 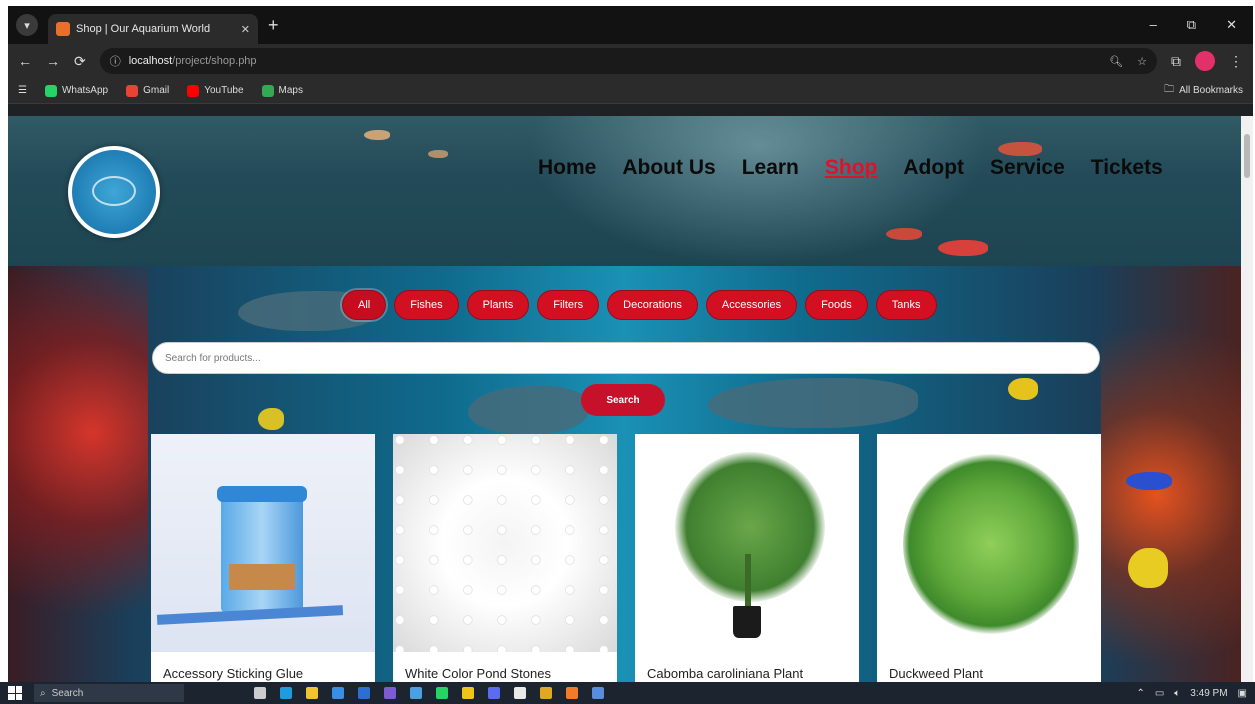 What do you see at coordinates (260, 693) in the screenshot?
I see `task-view-icon` at bounding box center [260, 693].